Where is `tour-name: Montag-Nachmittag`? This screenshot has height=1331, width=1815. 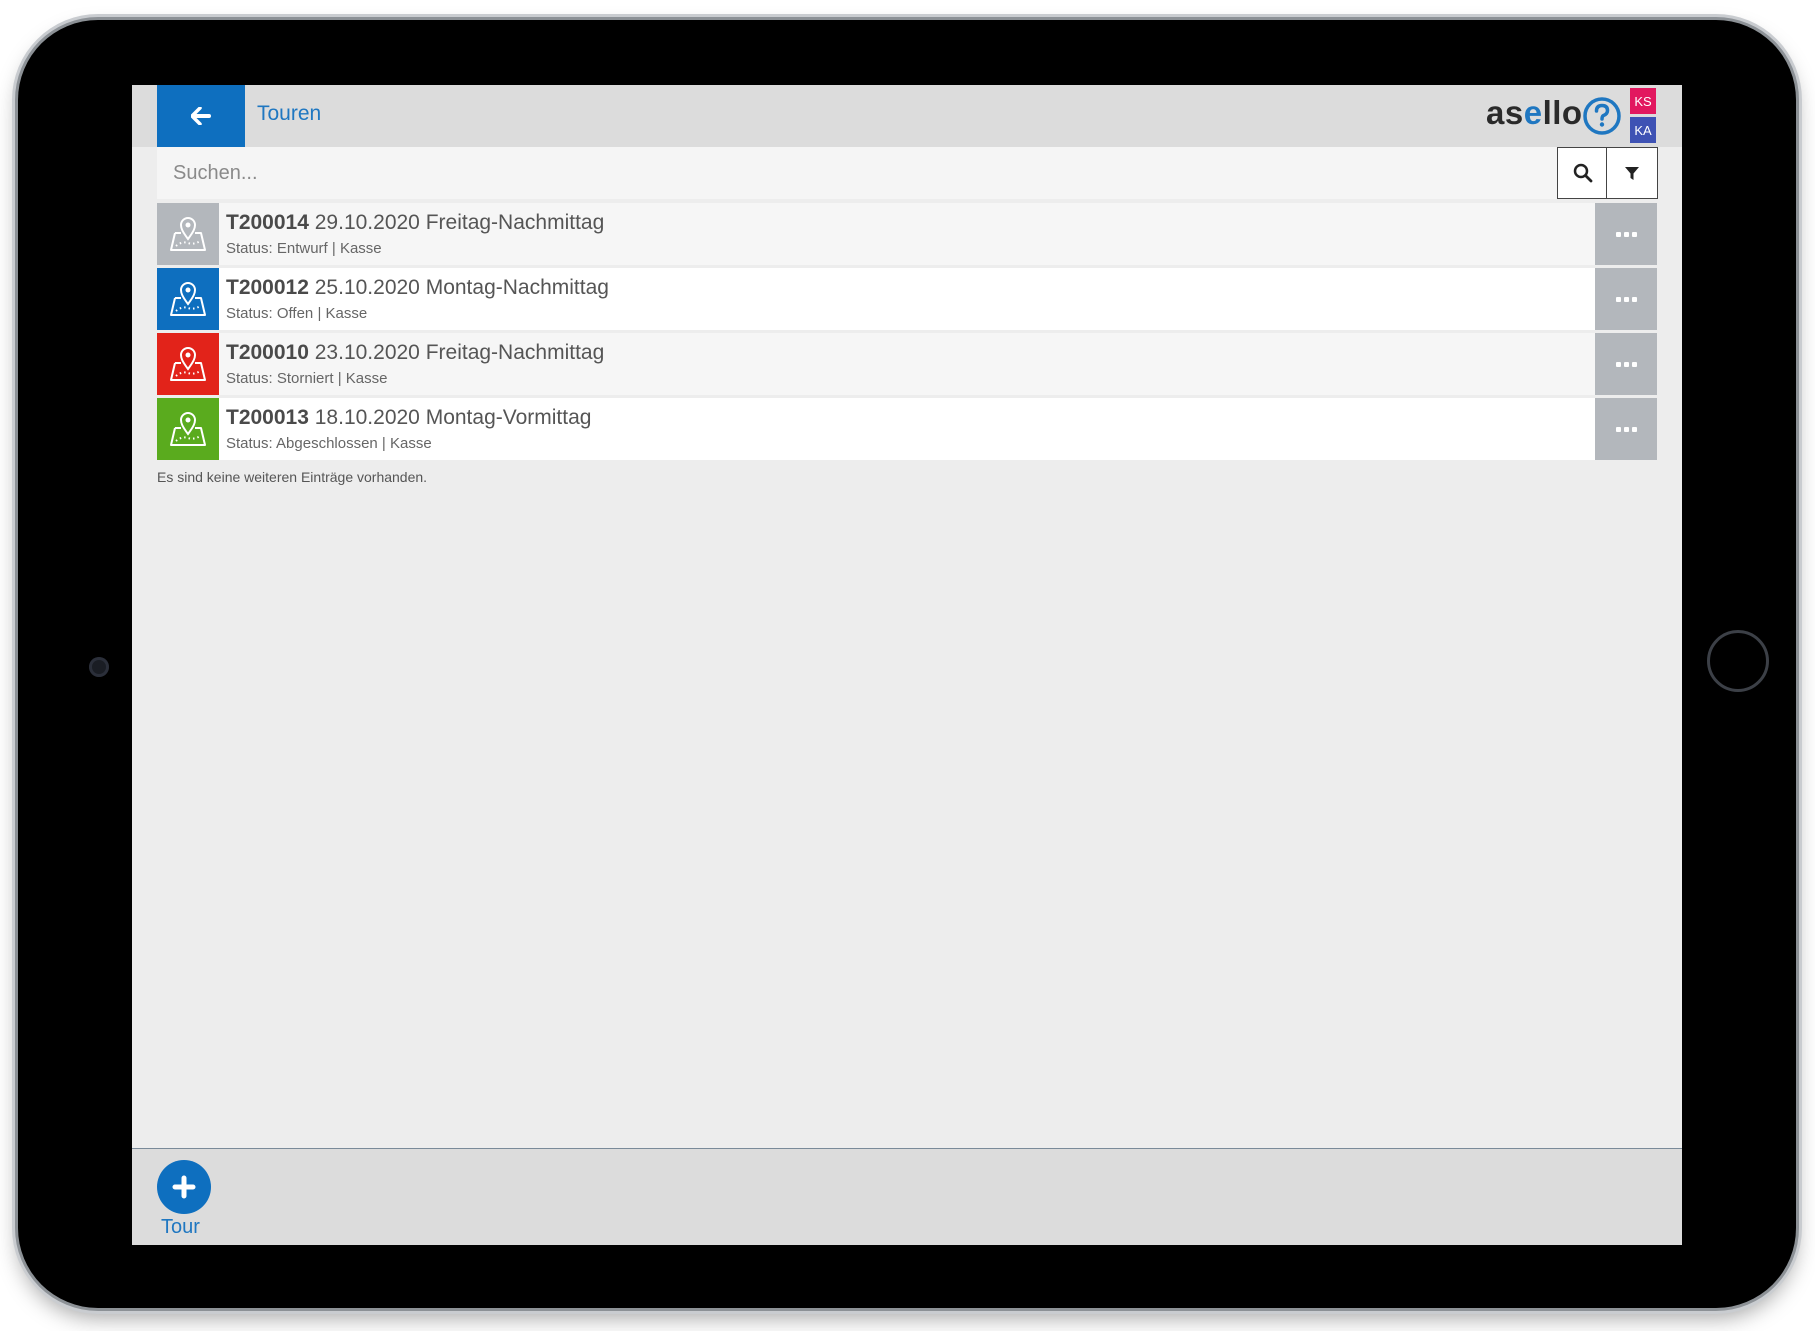 tour-name: Montag-Nachmittag is located at coordinates (517, 287).